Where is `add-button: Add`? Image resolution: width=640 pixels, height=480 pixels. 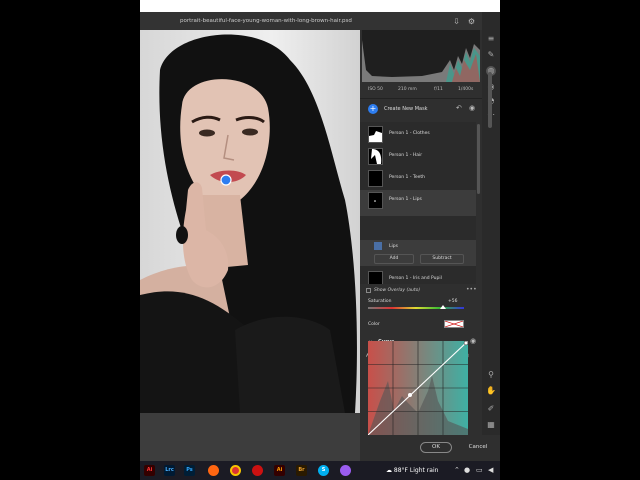
add-button: Add is located at coordinates (394, 259).